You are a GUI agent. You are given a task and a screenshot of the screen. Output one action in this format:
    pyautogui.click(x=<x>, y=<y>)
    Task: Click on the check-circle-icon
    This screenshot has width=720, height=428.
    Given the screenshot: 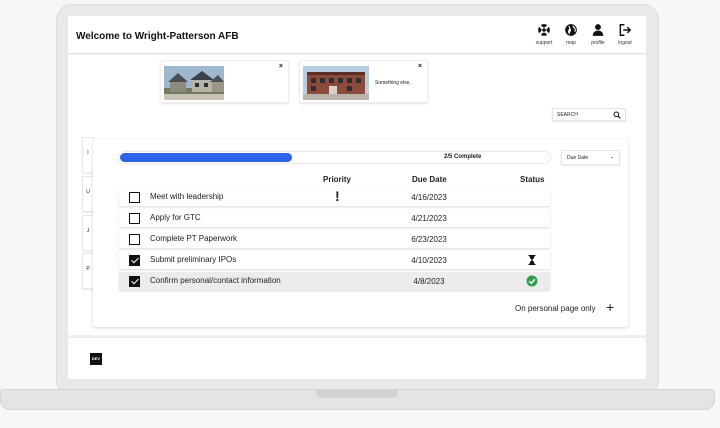 What is the action you would take?
    pyautogui.click(x=532, y=281)
    